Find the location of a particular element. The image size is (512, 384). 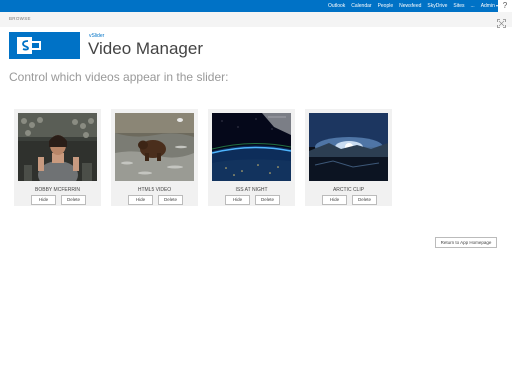

return-to-app-homepage-button: Return to App Homepage is located at coordinates (466, 242).